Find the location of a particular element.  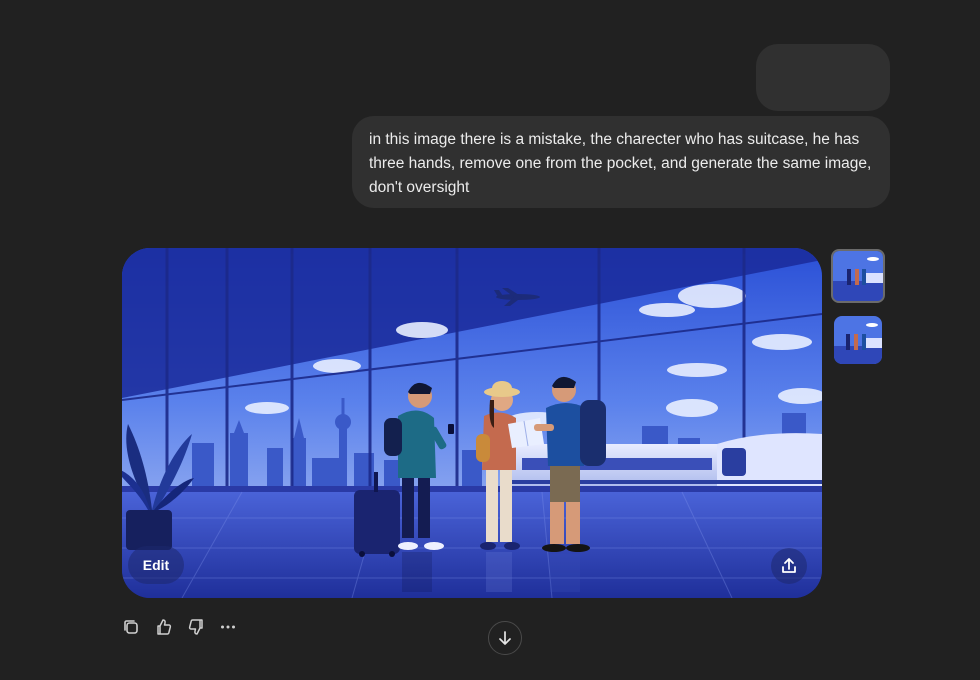

dislike-button is located at coordinates (196, 627).